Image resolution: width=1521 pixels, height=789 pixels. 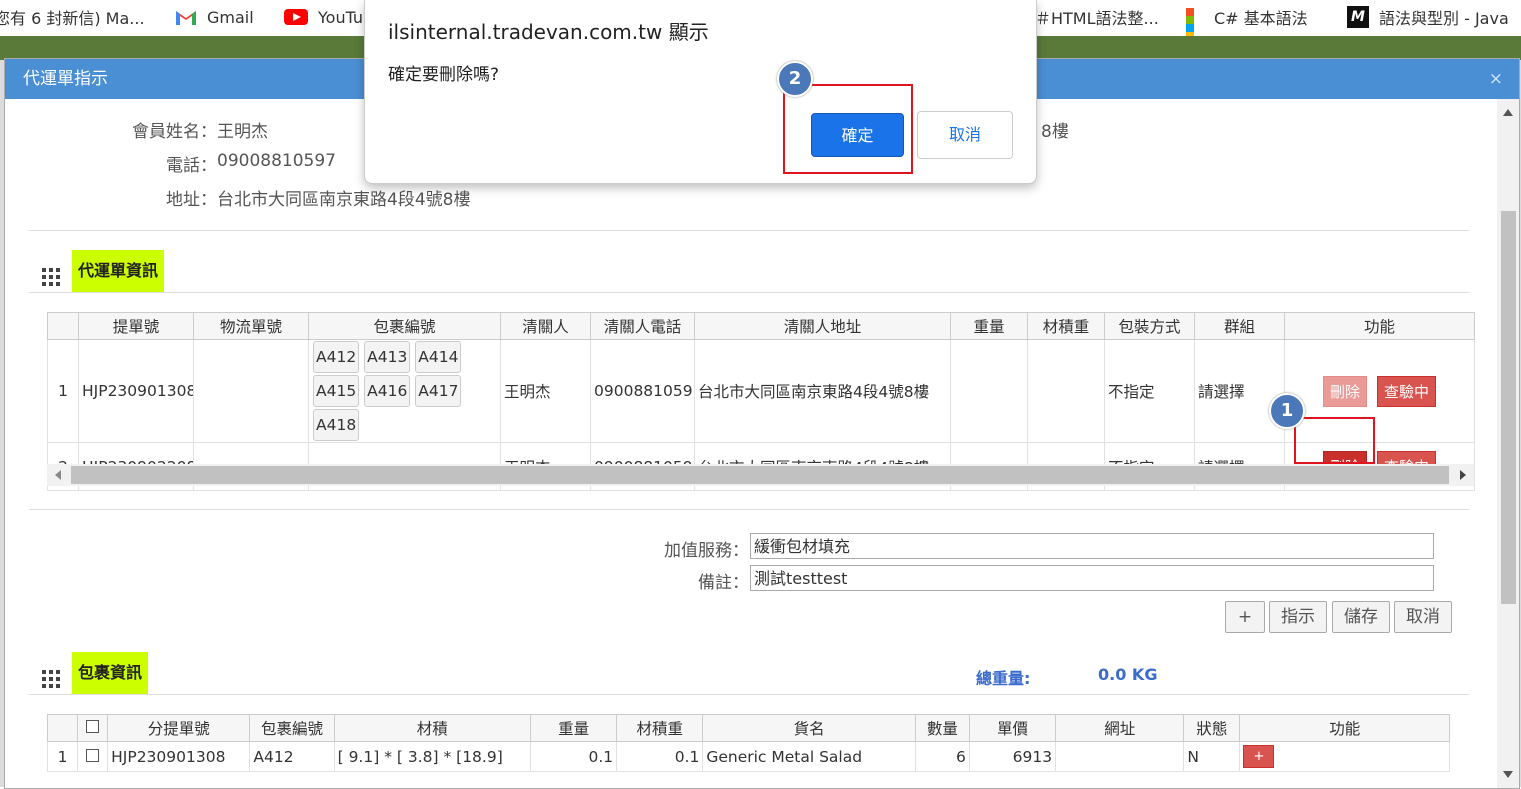 What do you see at coordinates (965, 135) in the screenshot?
I see `confirm-cancel-button: 取消` at bounding box center [965, 135].